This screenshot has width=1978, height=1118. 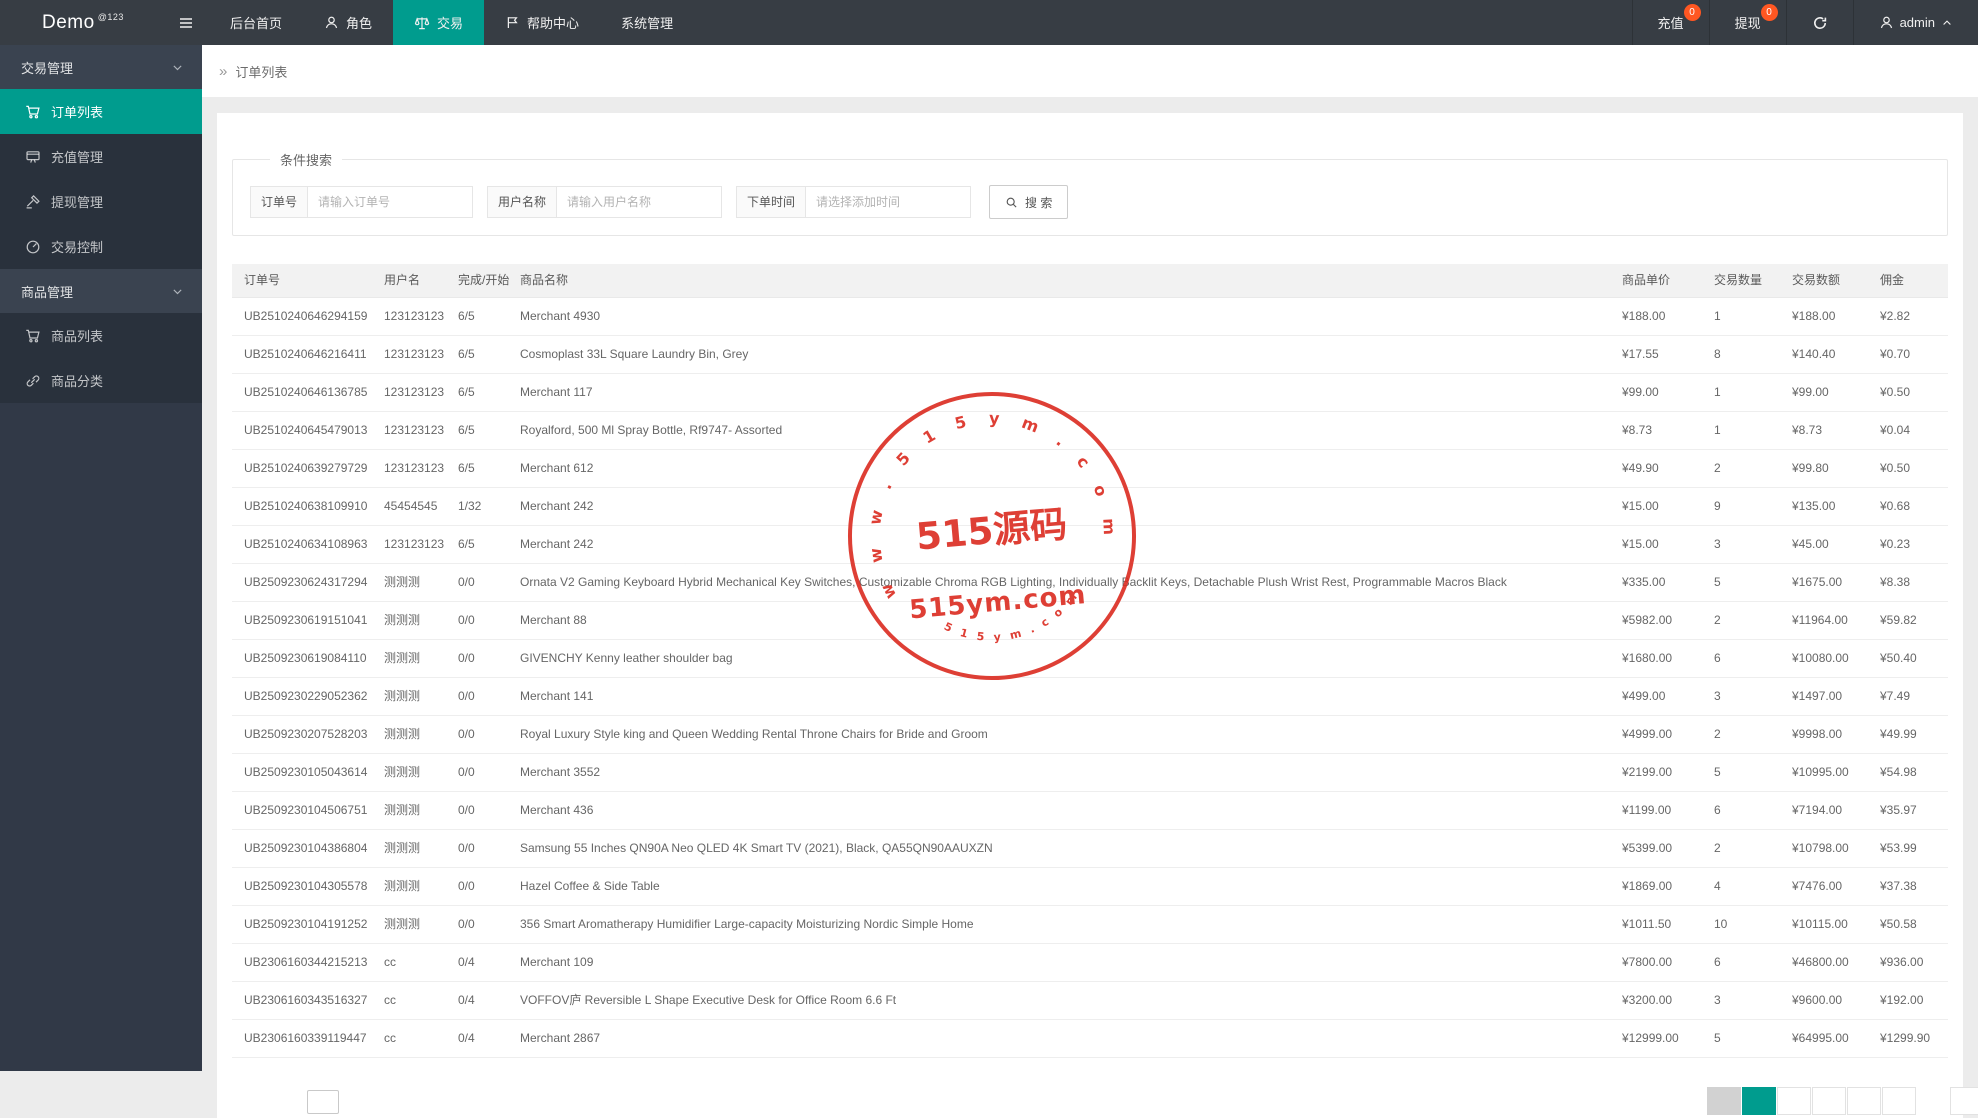 I want to click on link-icon, so click(x=33, y=381).